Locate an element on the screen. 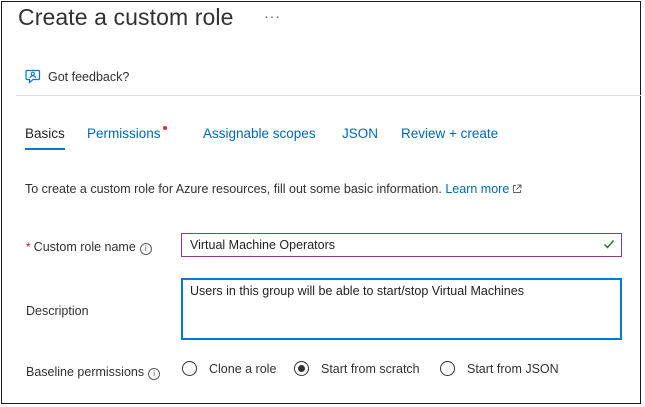 Image resolution: width=645 pixels, height=407 pixels. radio-clone-a-role: Clone a role is located at coordinates (229, 368).